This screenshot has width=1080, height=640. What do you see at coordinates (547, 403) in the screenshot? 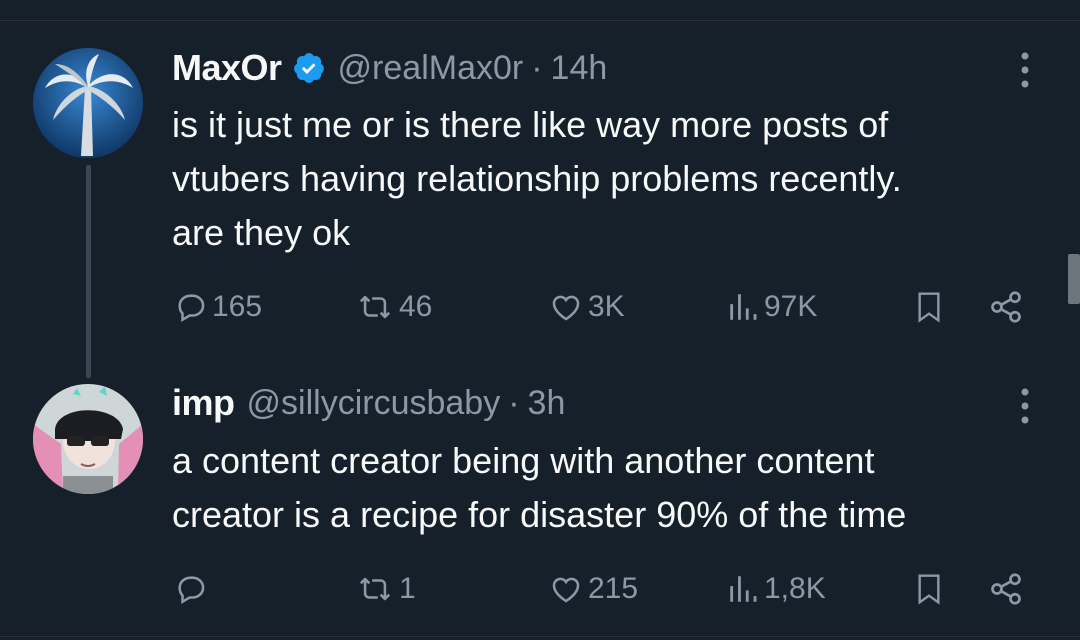
I see `timestamp: 3h` at bounding box center [547, 403].